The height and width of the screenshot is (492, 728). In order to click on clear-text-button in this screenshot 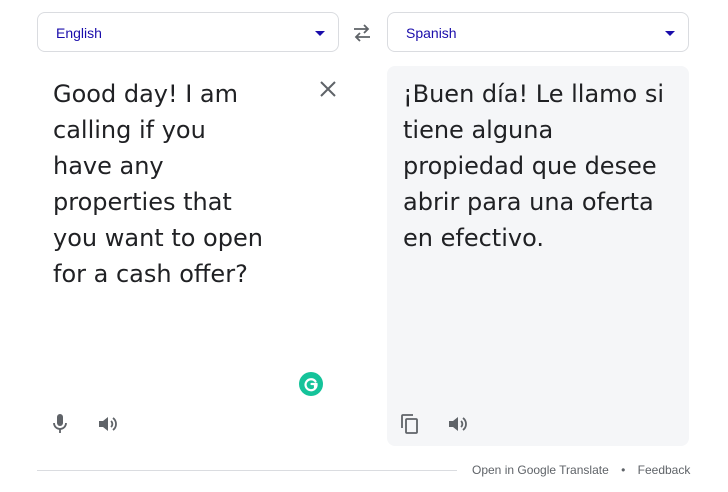, I will do `click(328, 89)`.